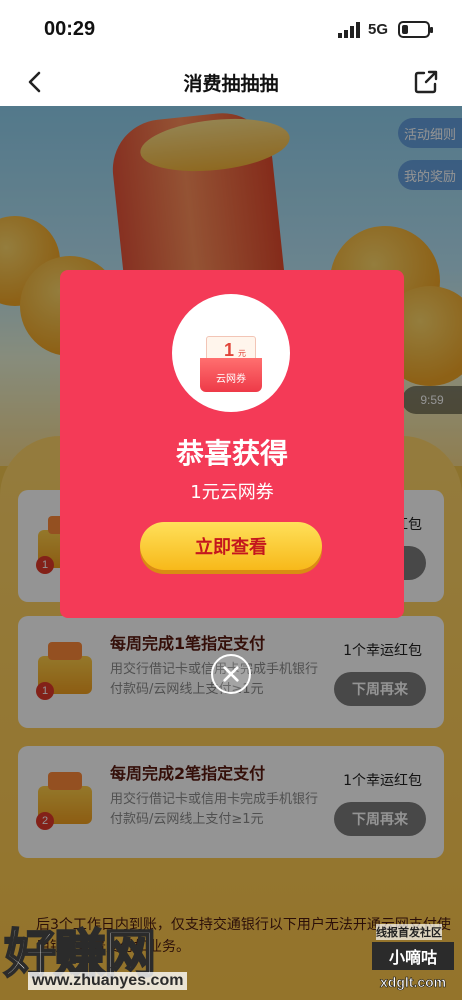 The image size is (462, 1000). Describe the element at coordinates (378, 29) in the screenshot. I see `network-type: 5G` at that location.